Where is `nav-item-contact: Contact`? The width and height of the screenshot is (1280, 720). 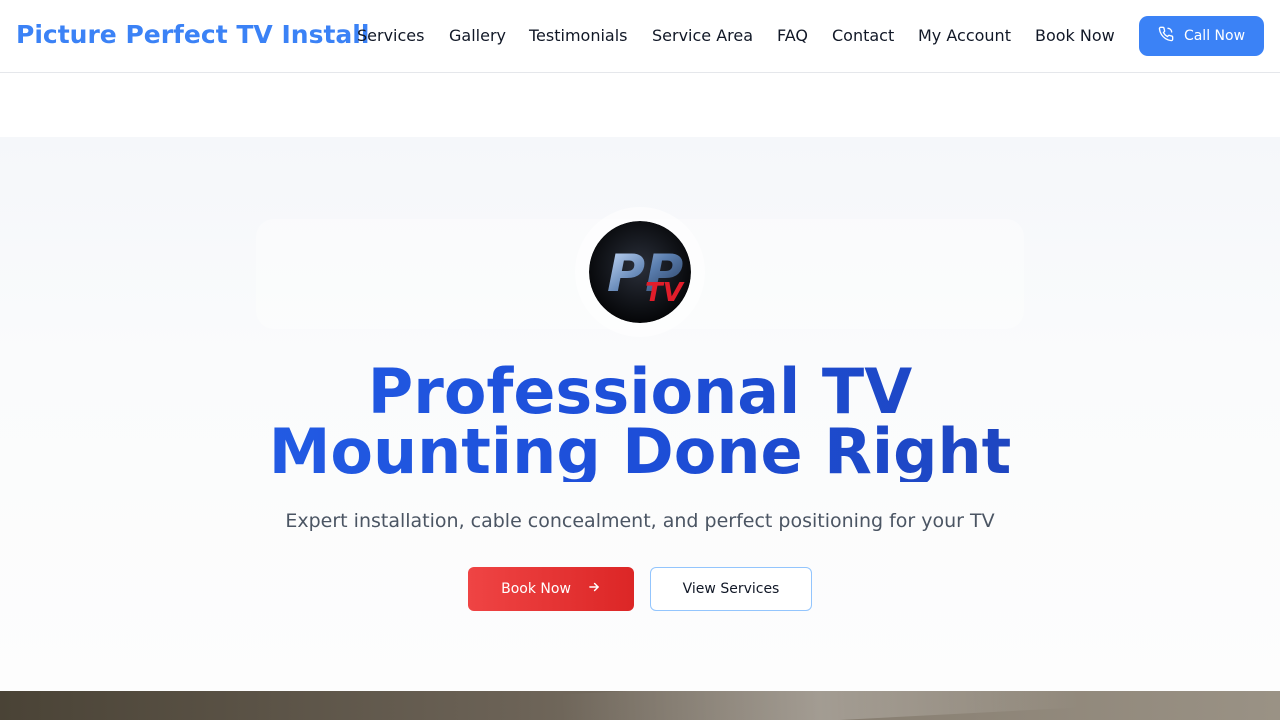 nav-item-contact: Contact is located at coordinates (863, 36).